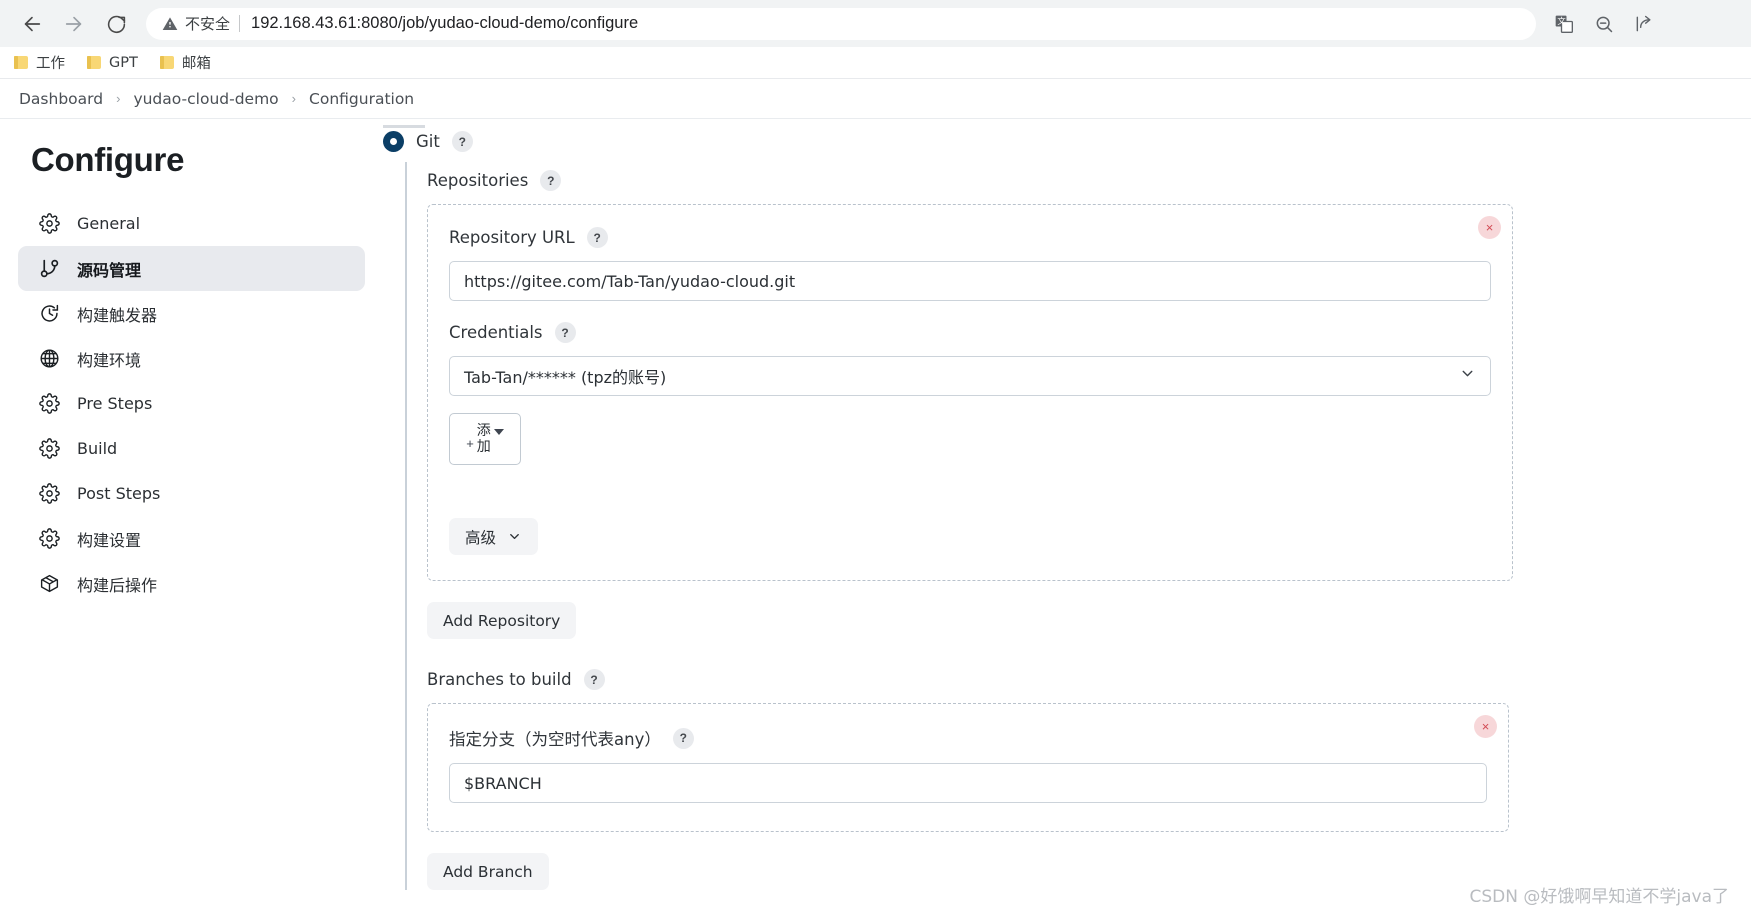 The height and width of the screenshot is (916, 1751). Describe the element at coordinates (191, 493) in the screenshot. I see `sidebar-item-post-steps: Post Steps` at that location.